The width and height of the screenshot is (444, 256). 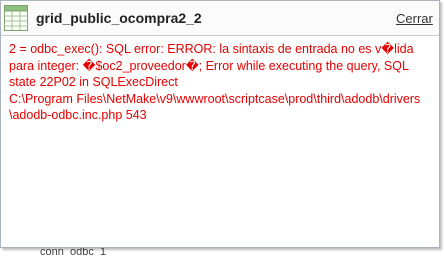 I want to click on close-link: Cerrar, so click(x=414, y=18).